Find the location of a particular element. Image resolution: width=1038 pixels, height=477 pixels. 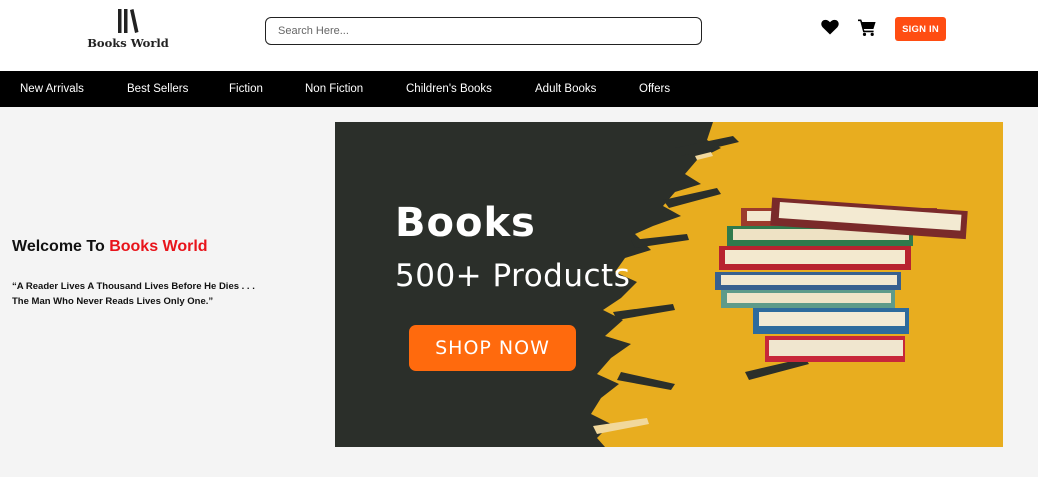

nav-item-best-sellers: Best Sellers is located at coordinates (157, 89).